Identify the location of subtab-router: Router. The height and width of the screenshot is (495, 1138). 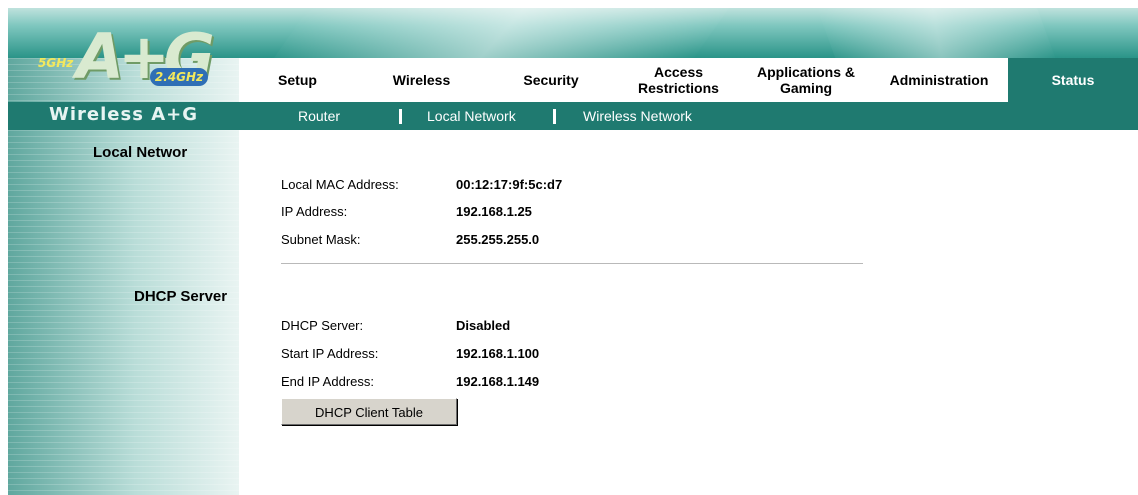
(319, 116).